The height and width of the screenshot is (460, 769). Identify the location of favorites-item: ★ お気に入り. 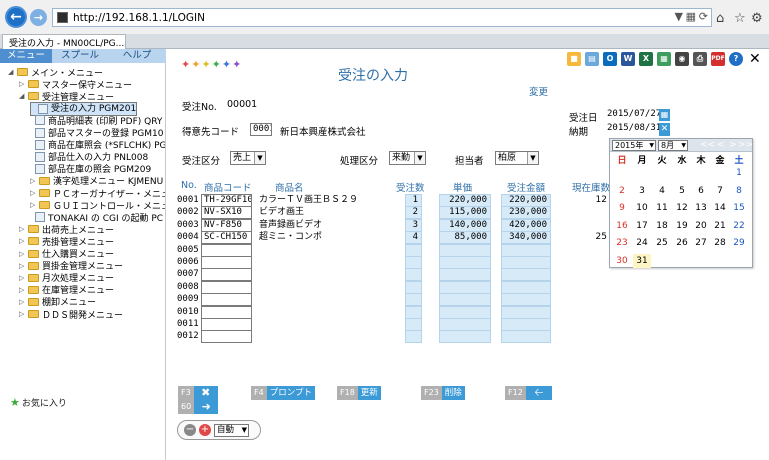
(38, 402).